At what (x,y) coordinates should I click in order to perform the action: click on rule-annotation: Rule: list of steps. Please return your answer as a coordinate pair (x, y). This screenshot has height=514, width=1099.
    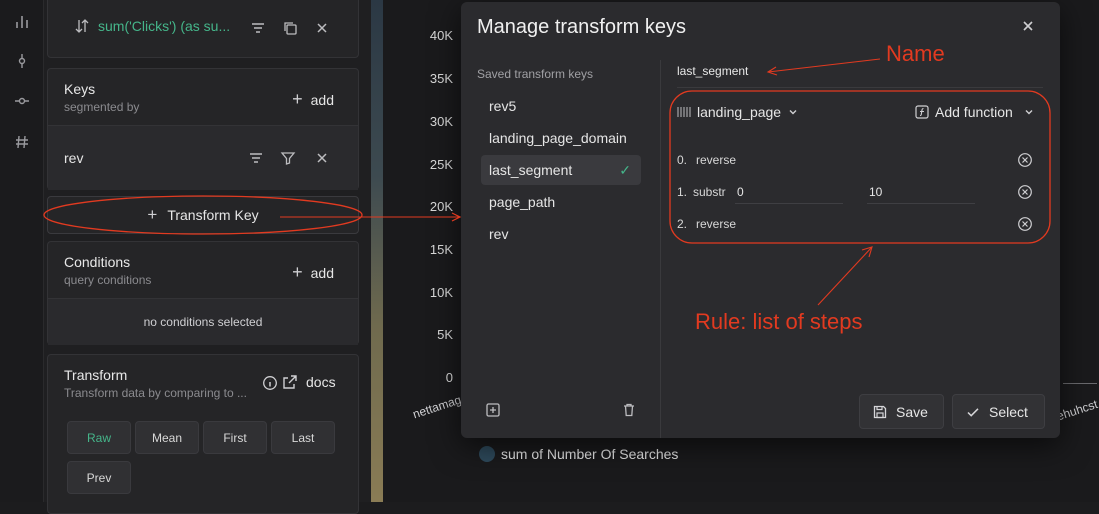
    Looking at the image, I should click on (779, 321).